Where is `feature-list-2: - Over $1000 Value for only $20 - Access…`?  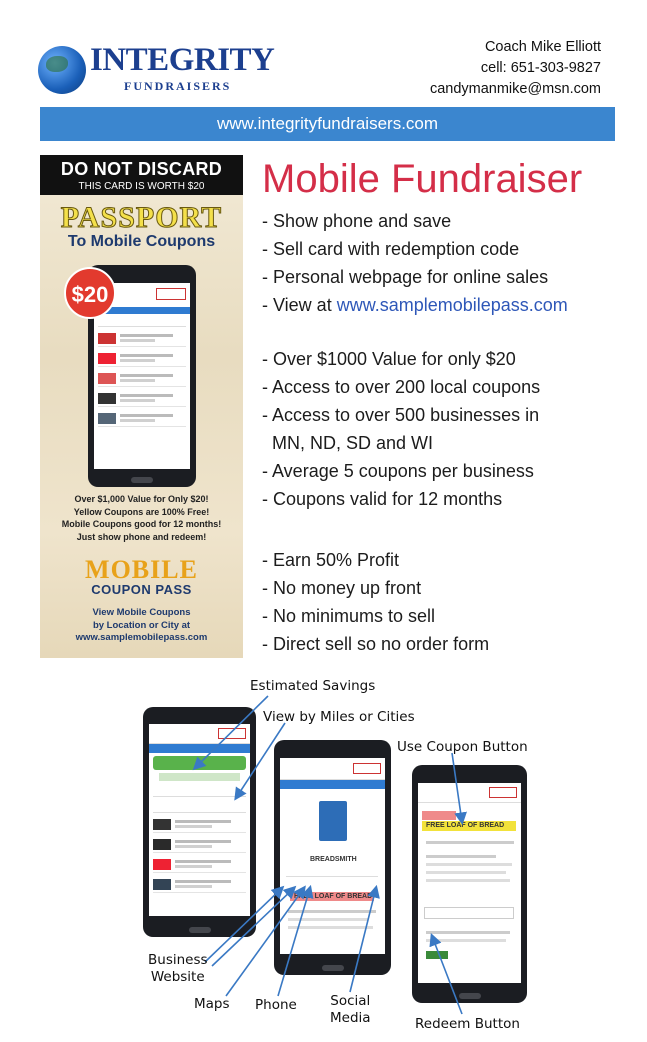
feature-list-2: - Over $1000 Value for only $20 - Access… is located at coordinates (401, 429).